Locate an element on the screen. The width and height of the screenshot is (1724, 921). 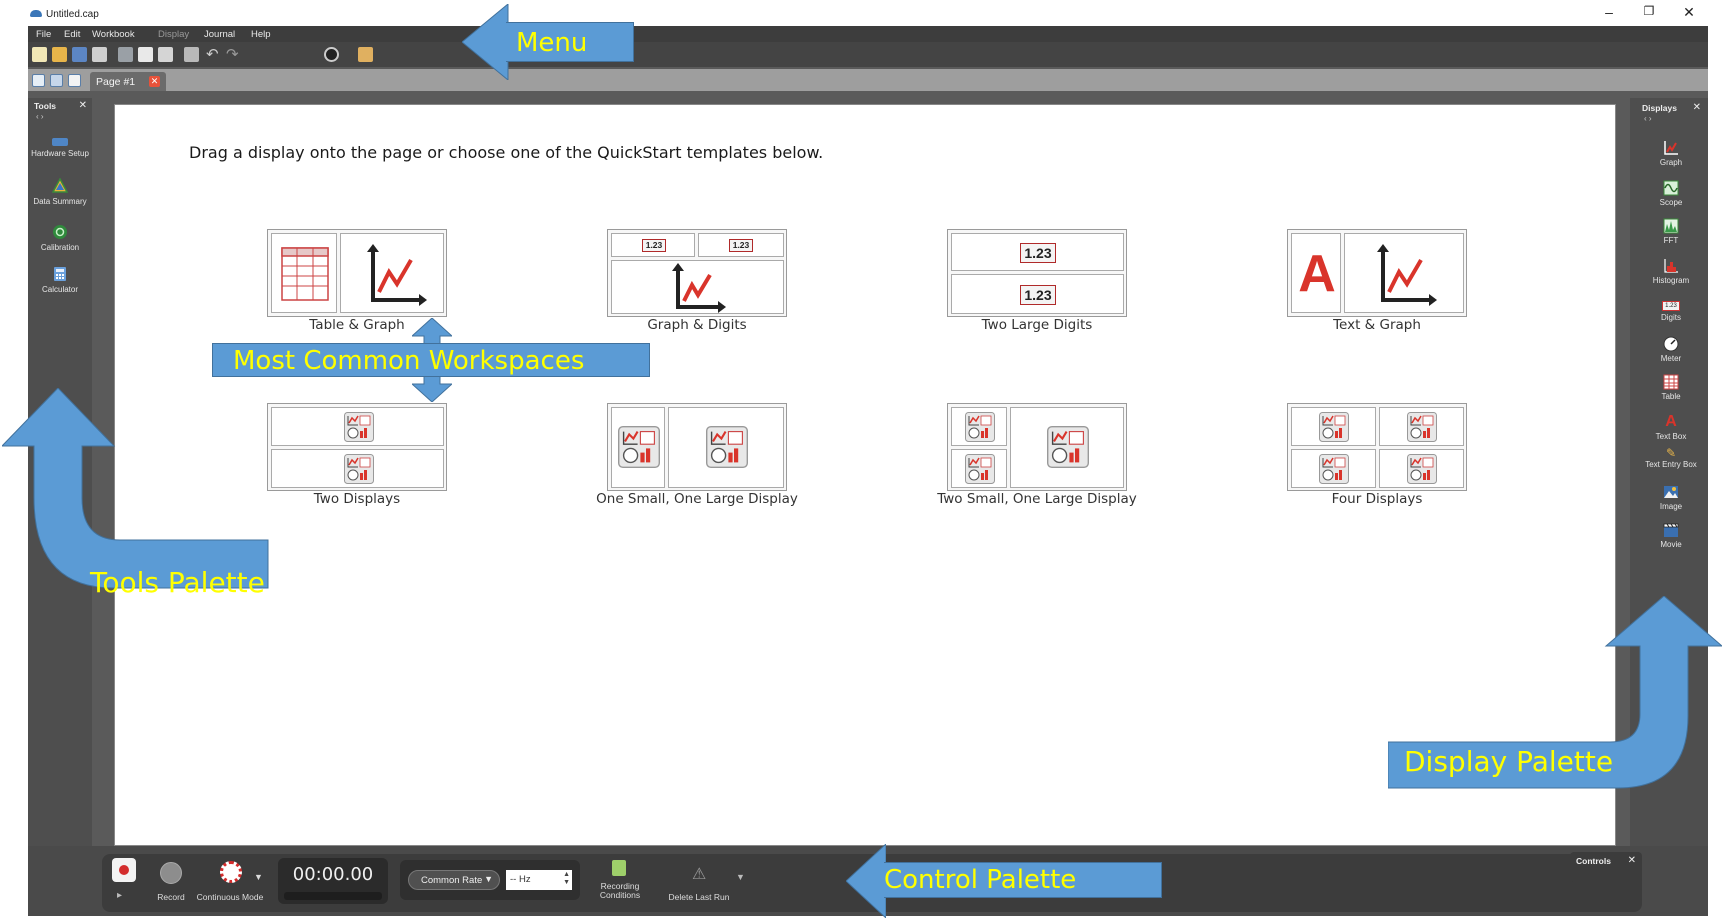
text-cell: A is located at coordinates (1316, 273).